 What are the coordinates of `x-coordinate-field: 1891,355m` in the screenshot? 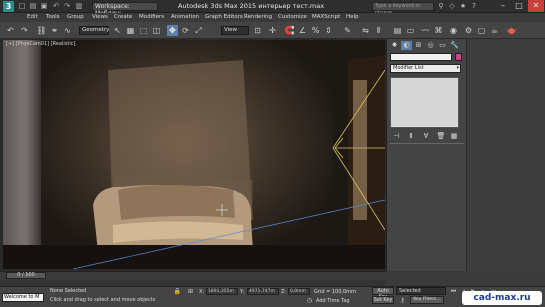 It's located at (222, 291).